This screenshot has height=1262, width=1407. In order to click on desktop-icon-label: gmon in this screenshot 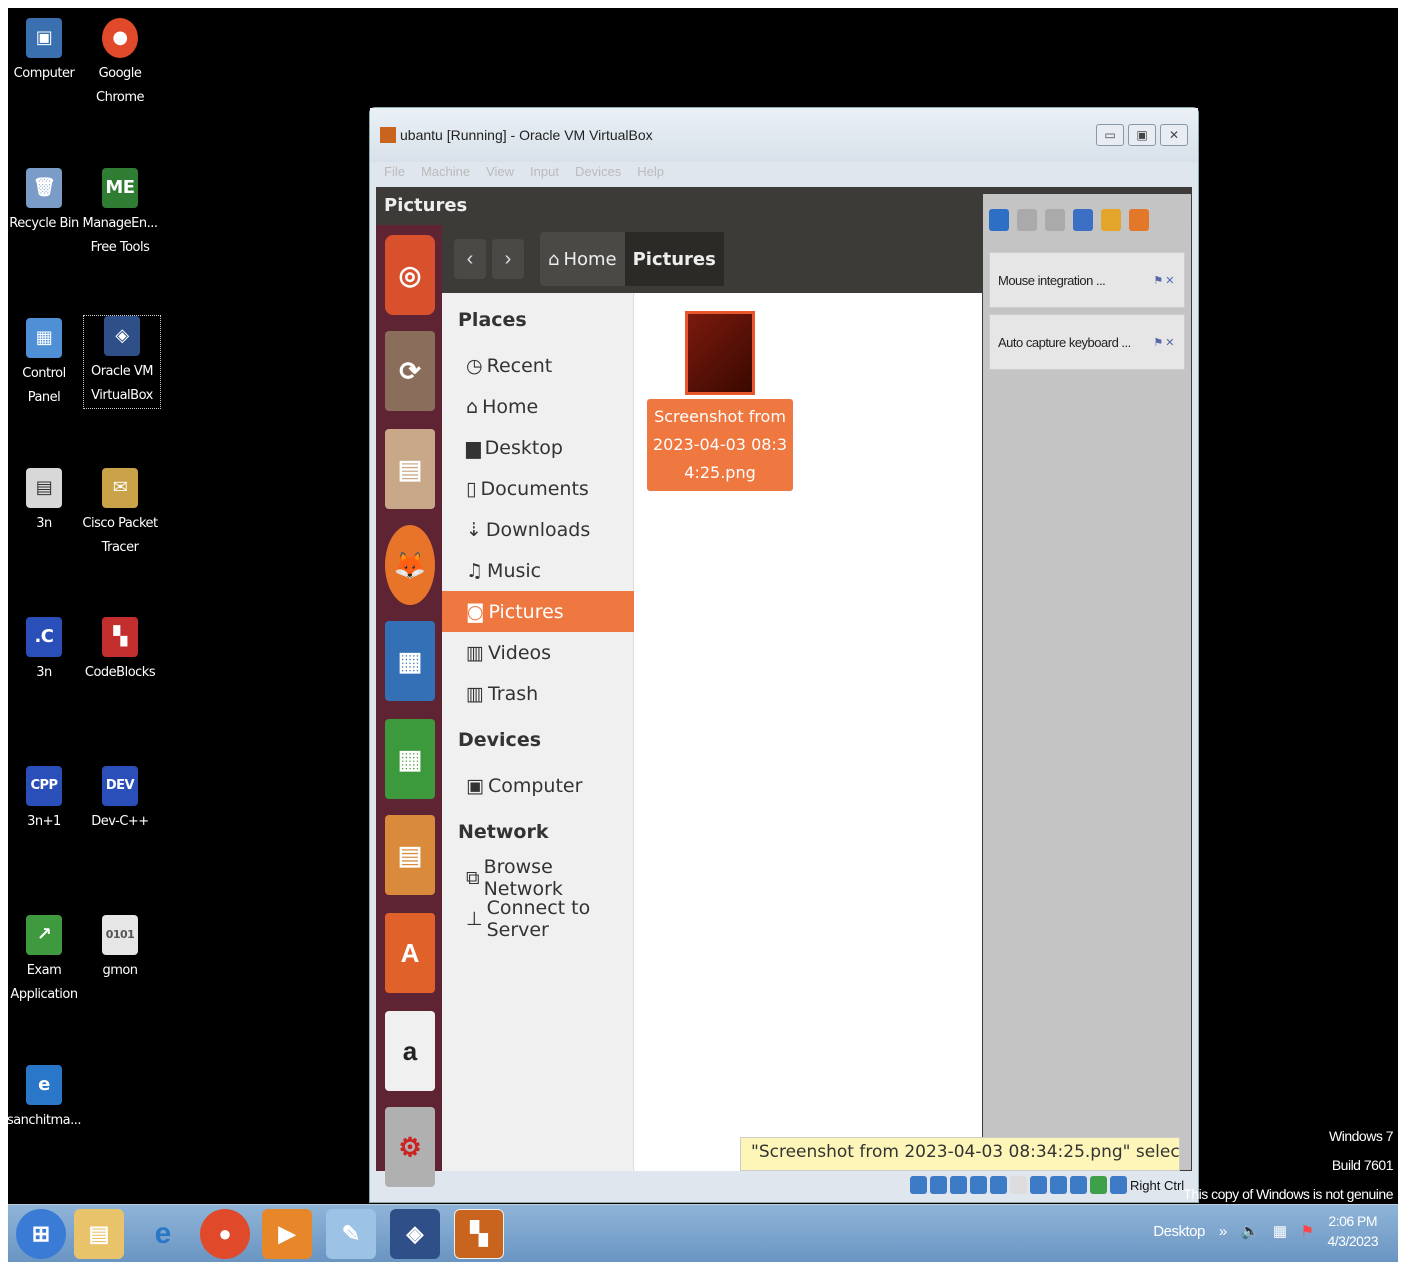, I will do `click(120, 970)`.